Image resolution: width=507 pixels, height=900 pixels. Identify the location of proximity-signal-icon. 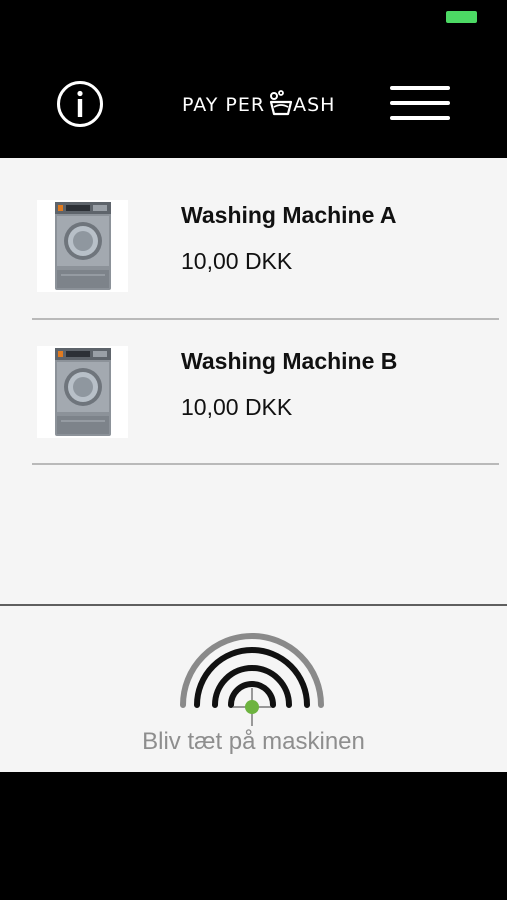
(252, 680).